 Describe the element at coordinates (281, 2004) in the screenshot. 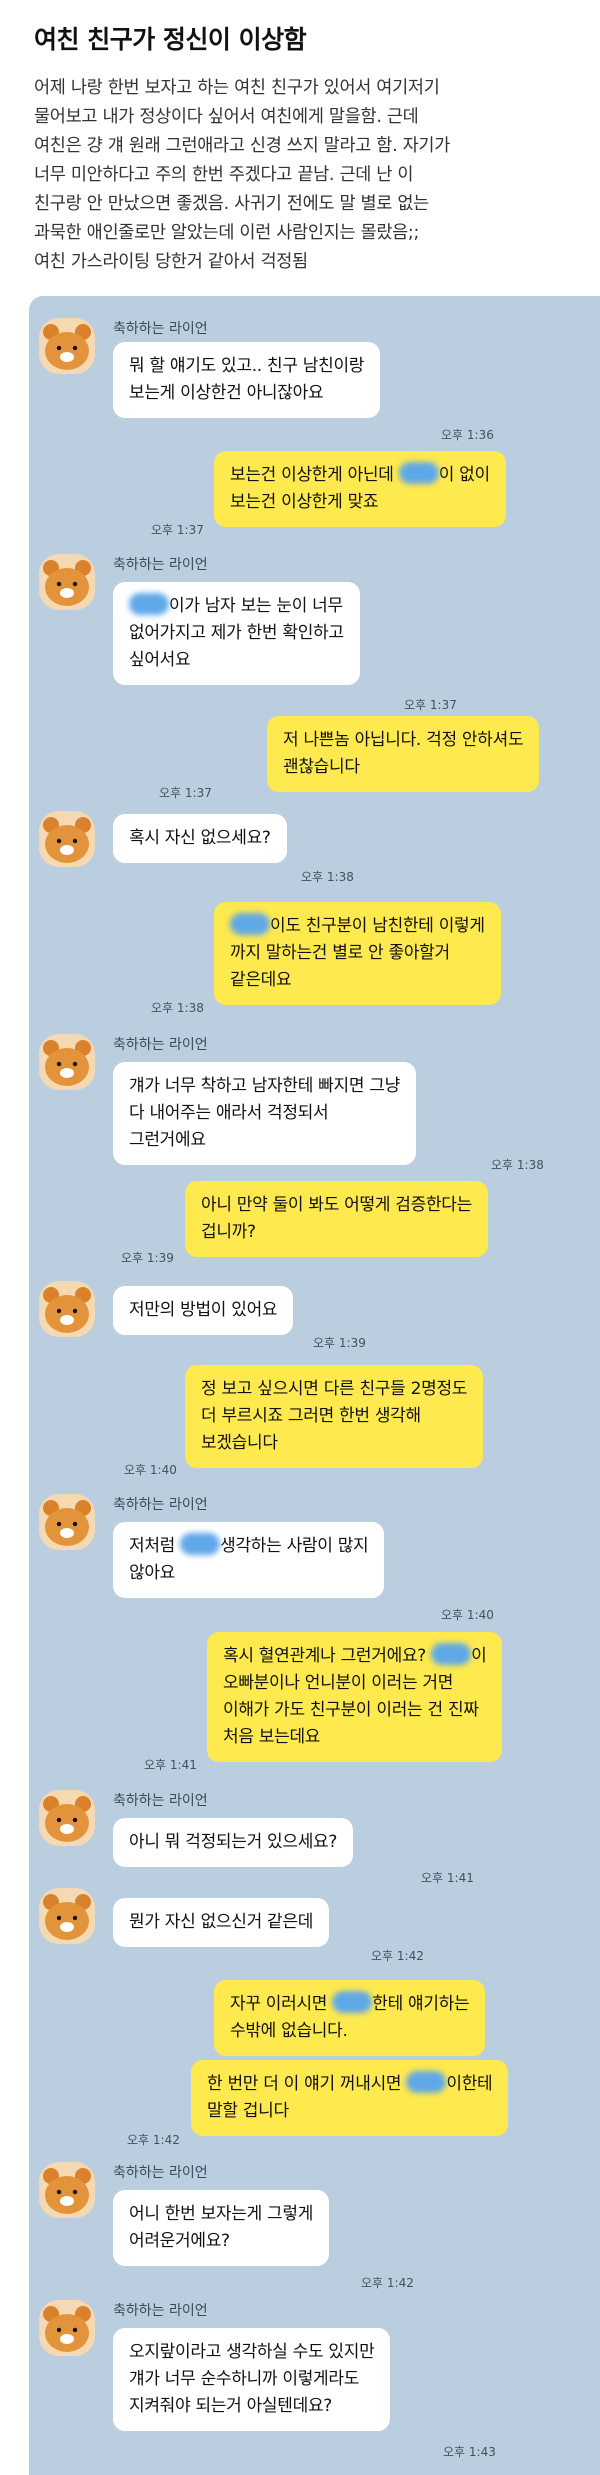

I see `message-text: 자꾸 이러시면` at that location.